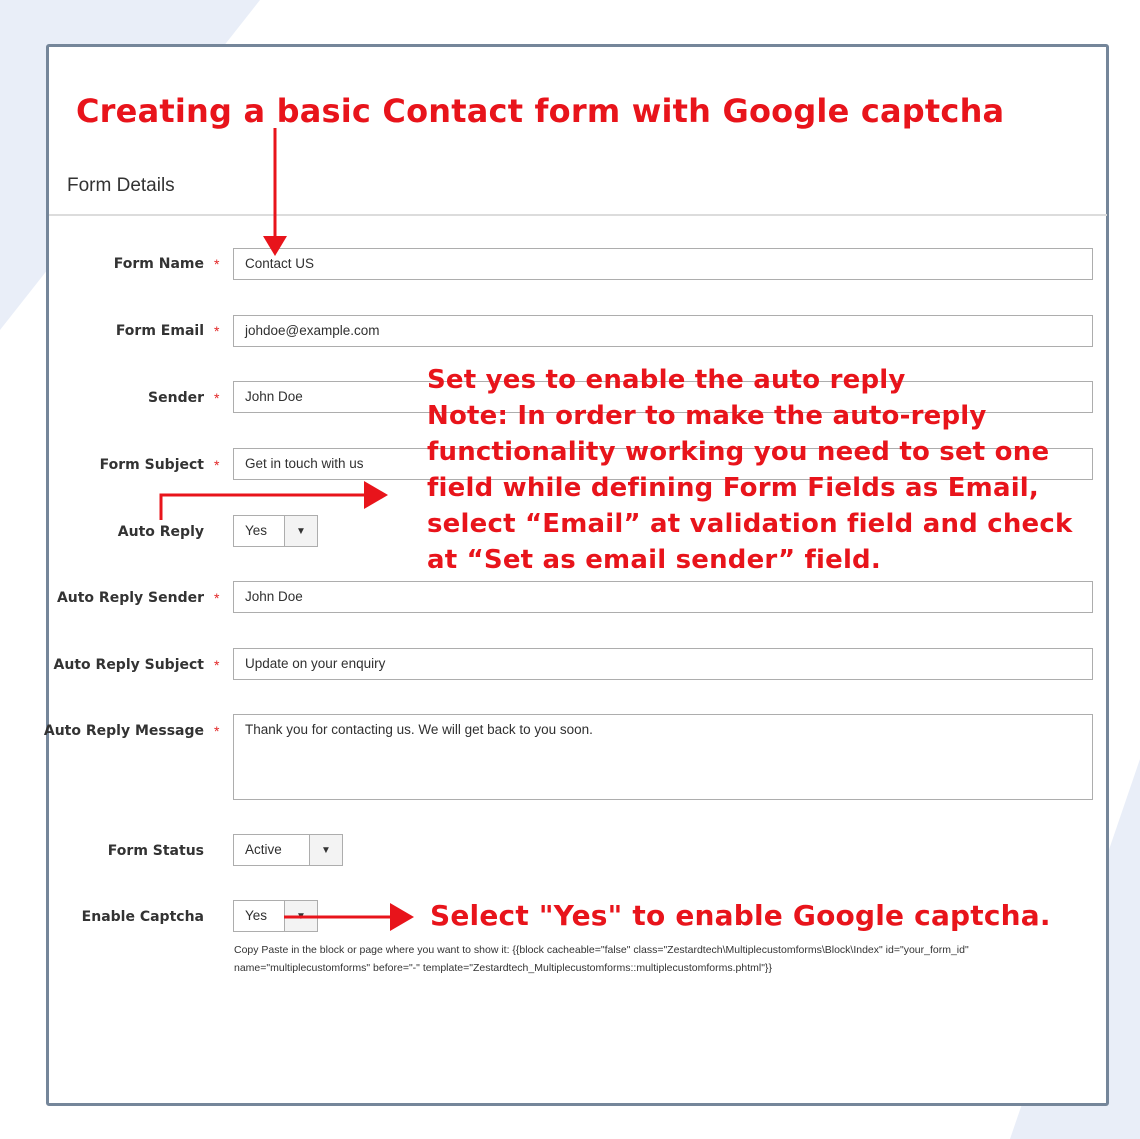 This screenshot has height=1139, width=1140. I want to click on captcha-annotation: Select "Yes" to enable Google captcha., so click(740, 915).